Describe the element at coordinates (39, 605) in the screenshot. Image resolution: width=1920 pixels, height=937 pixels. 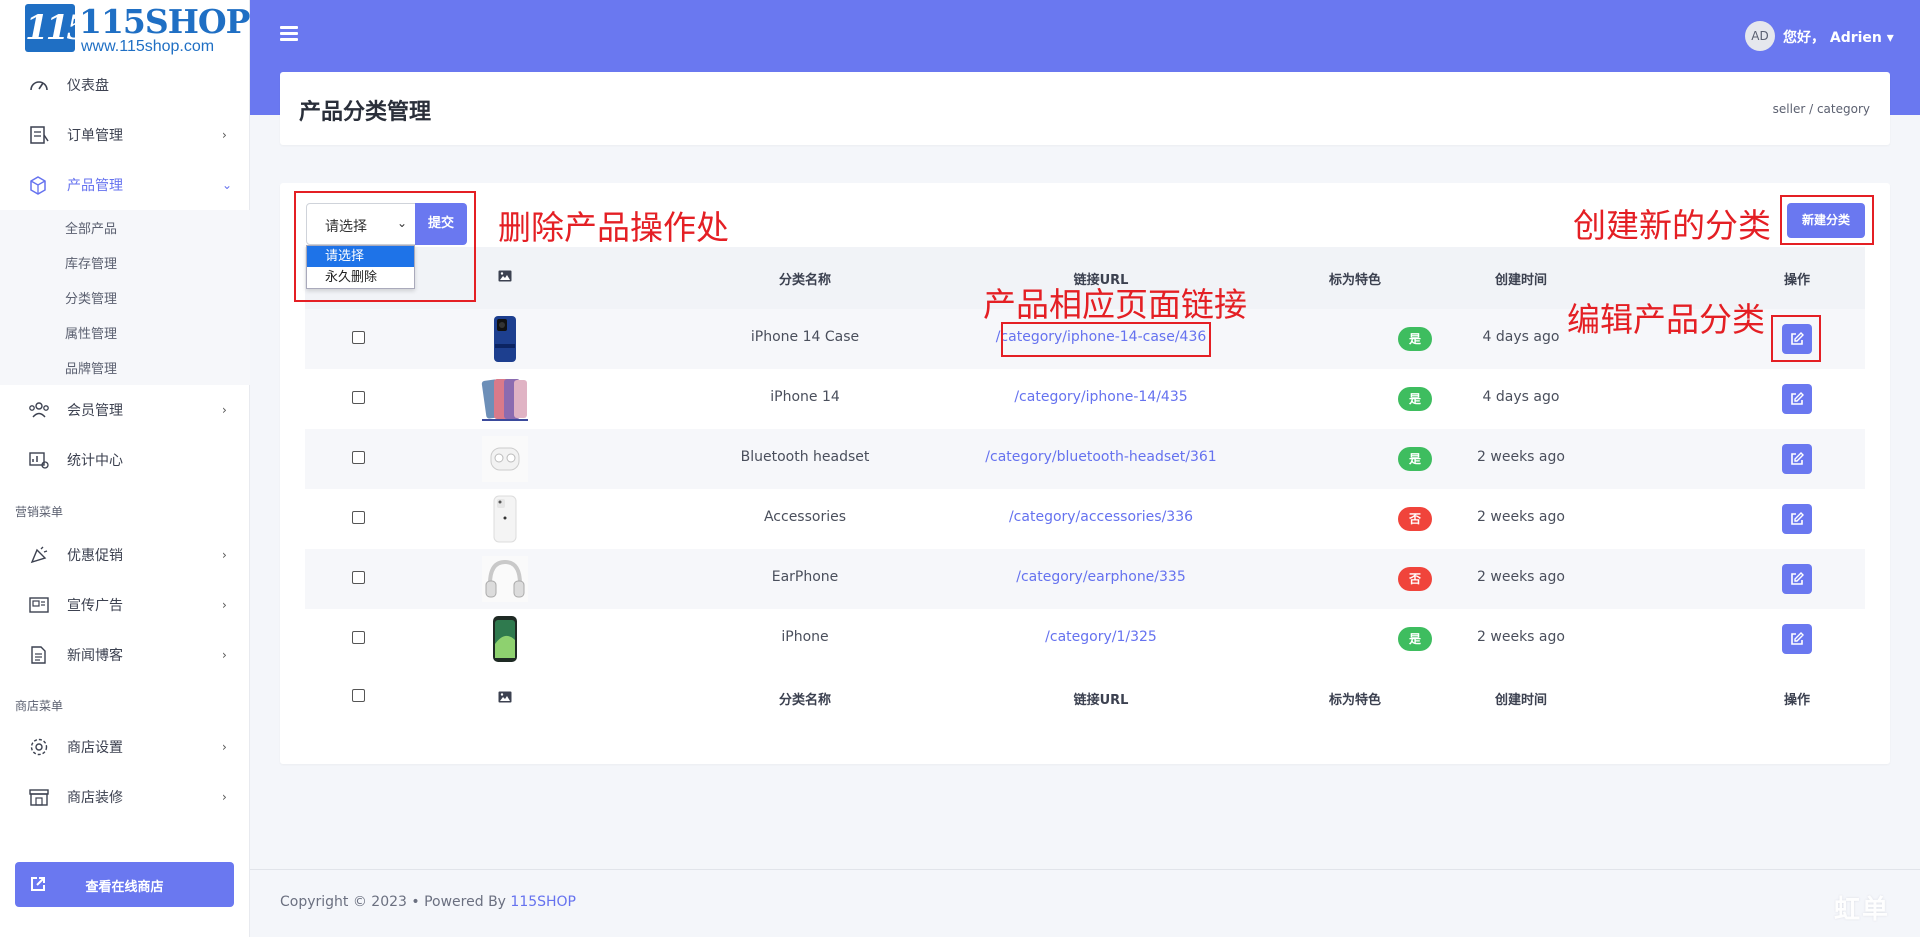
I see `ads-icon` at that location.